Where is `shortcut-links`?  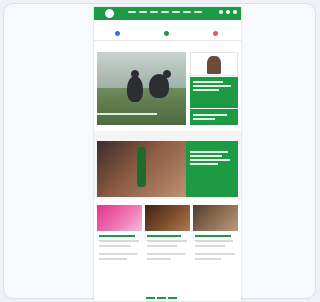
shortcut-links is located at coordinates (167, 33).